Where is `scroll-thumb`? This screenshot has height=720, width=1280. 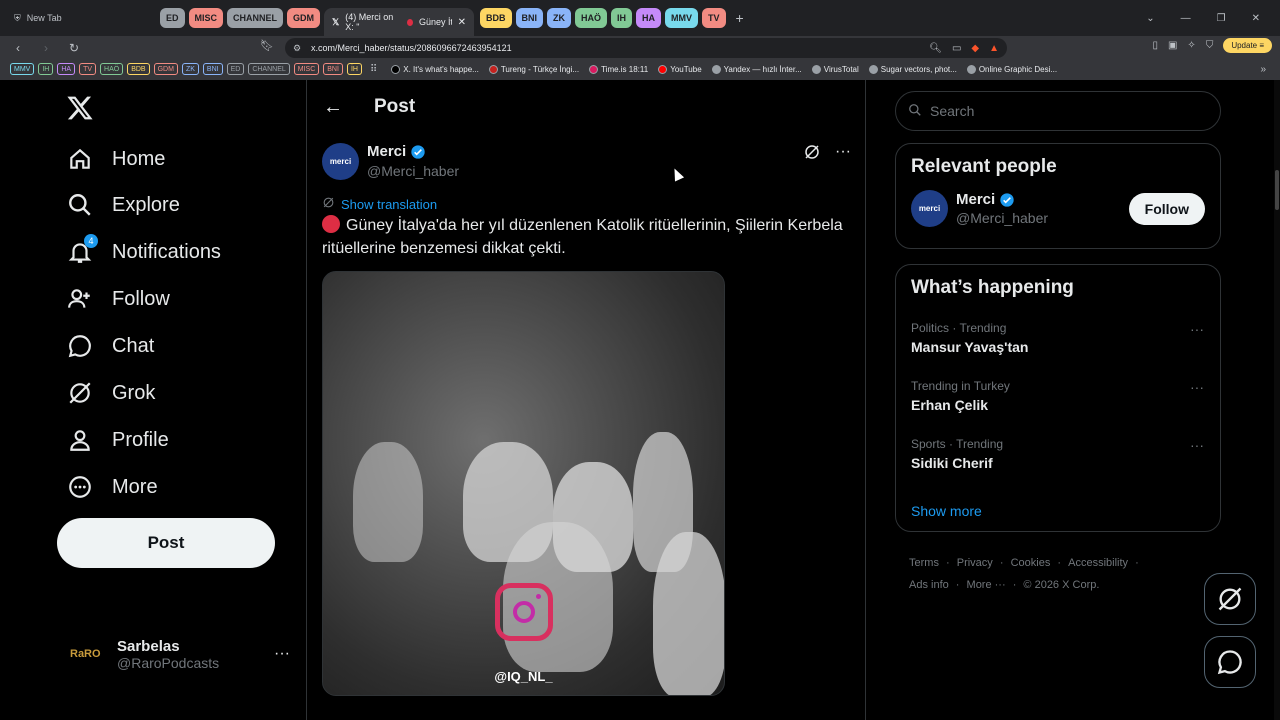
scroll-thumb is located at coordinates (1277, 190).